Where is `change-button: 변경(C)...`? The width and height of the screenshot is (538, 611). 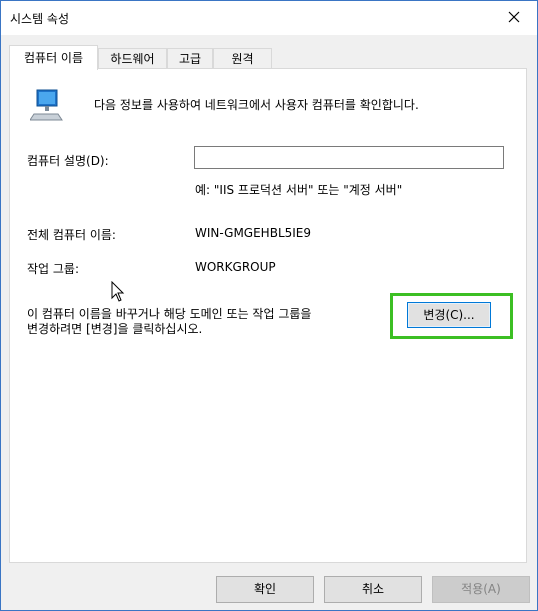 change-button: 변경(C)... is located at coordinates (449, 315).